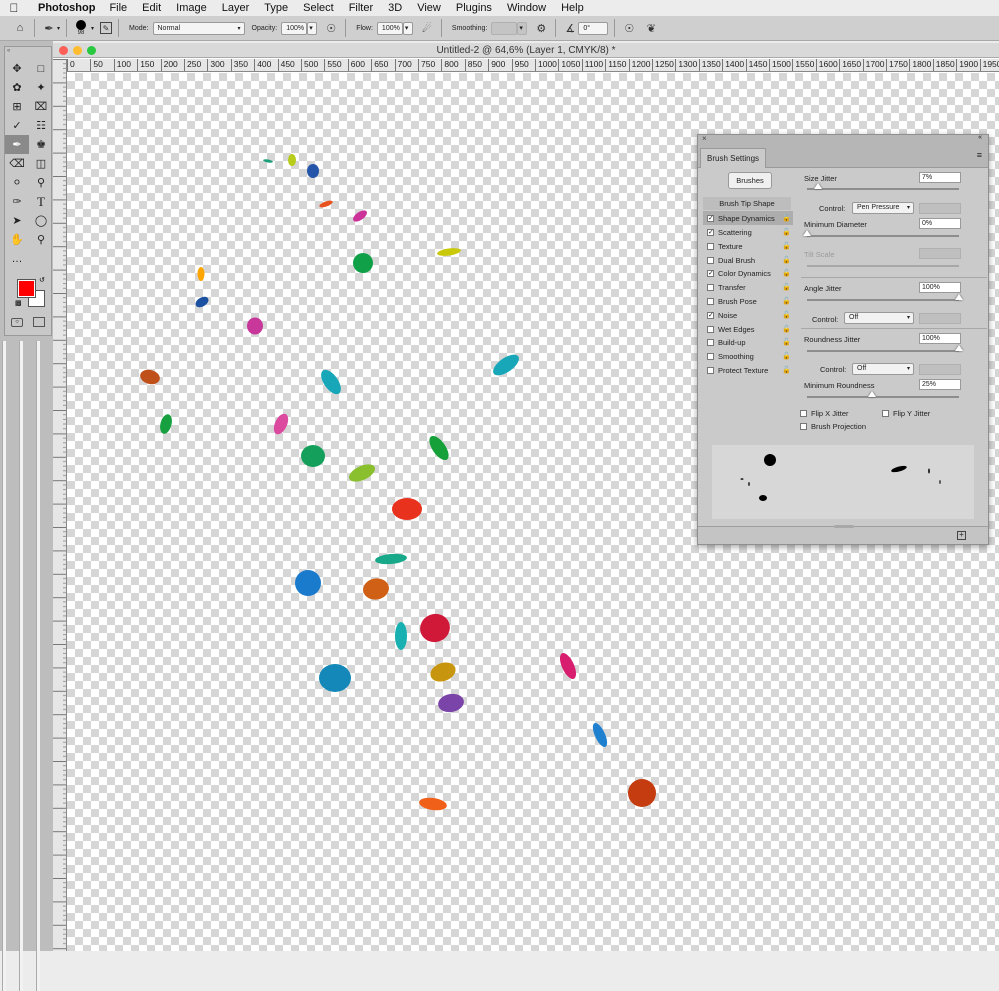 This screenshot has height=991, width=999. Describe the element at coordinates (331, 28) in the screenshot. I see `pressure-opacity-icon: ☉` at that location.